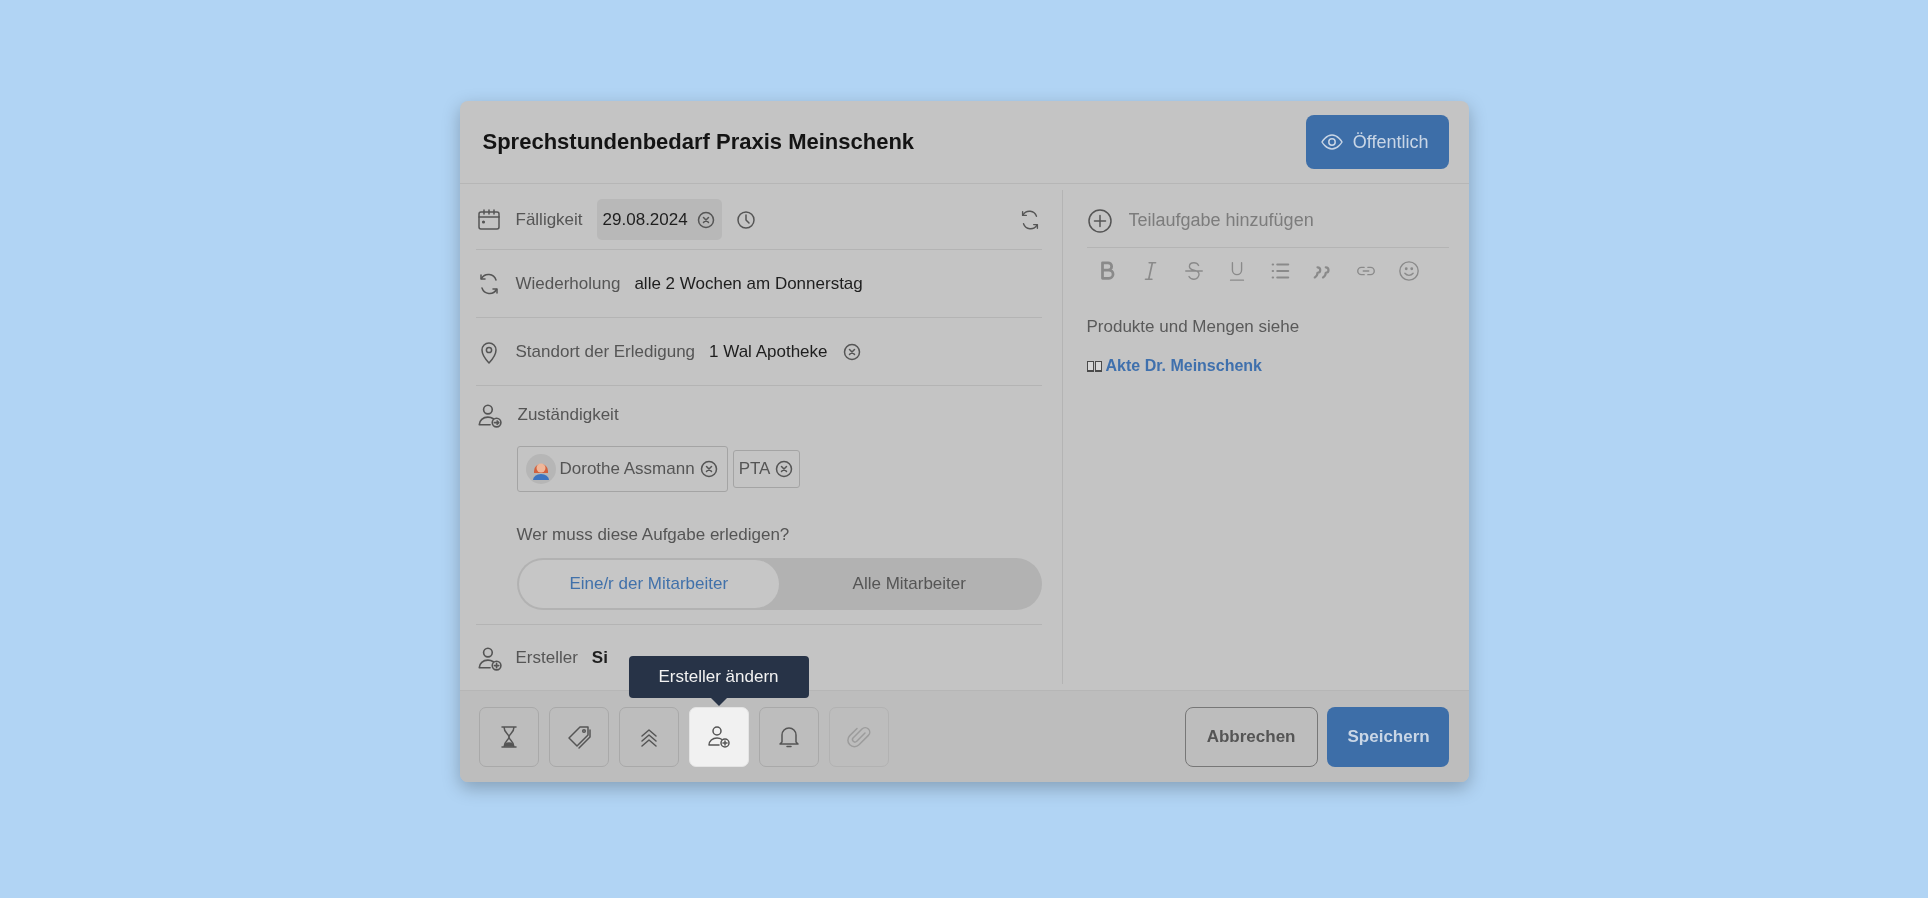 The image size is (1928, 898). What do you see at coordinates (909, 583) in the screenshot?
I see `segment-option: Alle Mitarbeiter` at bounding box center [909, 583].